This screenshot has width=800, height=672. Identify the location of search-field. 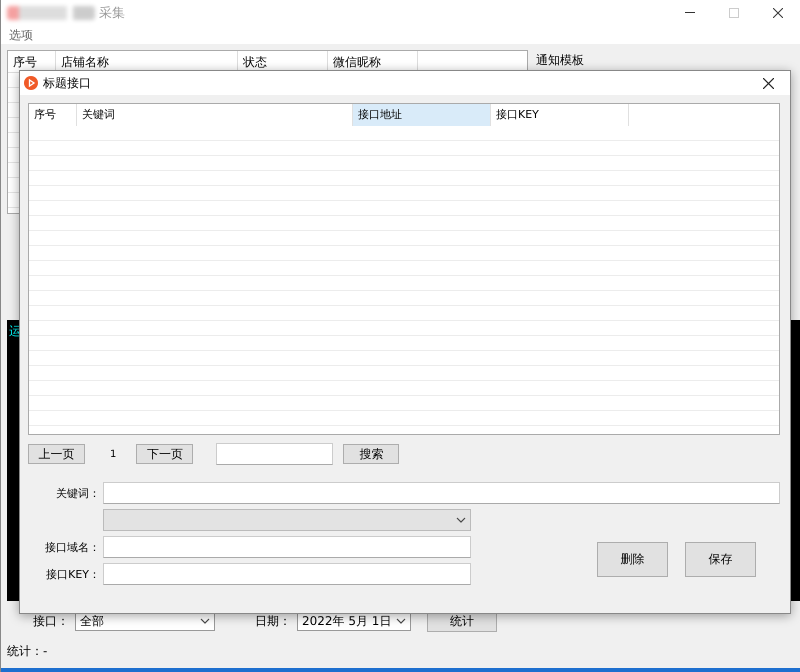
(275, 454).